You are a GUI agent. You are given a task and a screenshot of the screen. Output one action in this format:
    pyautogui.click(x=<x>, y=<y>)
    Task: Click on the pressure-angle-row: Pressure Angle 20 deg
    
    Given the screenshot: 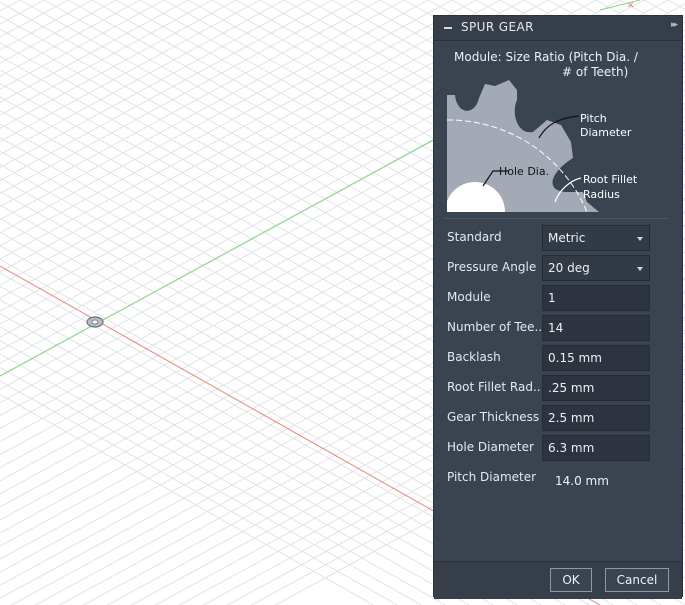 What is the action you would take?
    pyautogui.click(x=551, y=268)
    